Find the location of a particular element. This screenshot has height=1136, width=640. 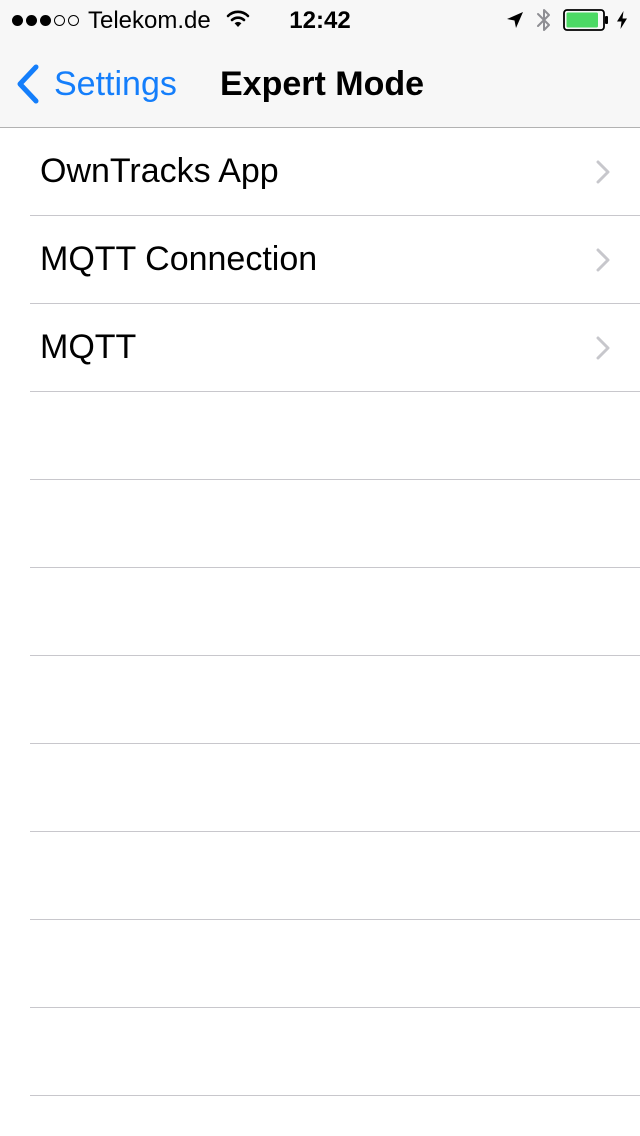

table-row-mqtt-connection: MQTT Connection is located at coordinates (320, 260).